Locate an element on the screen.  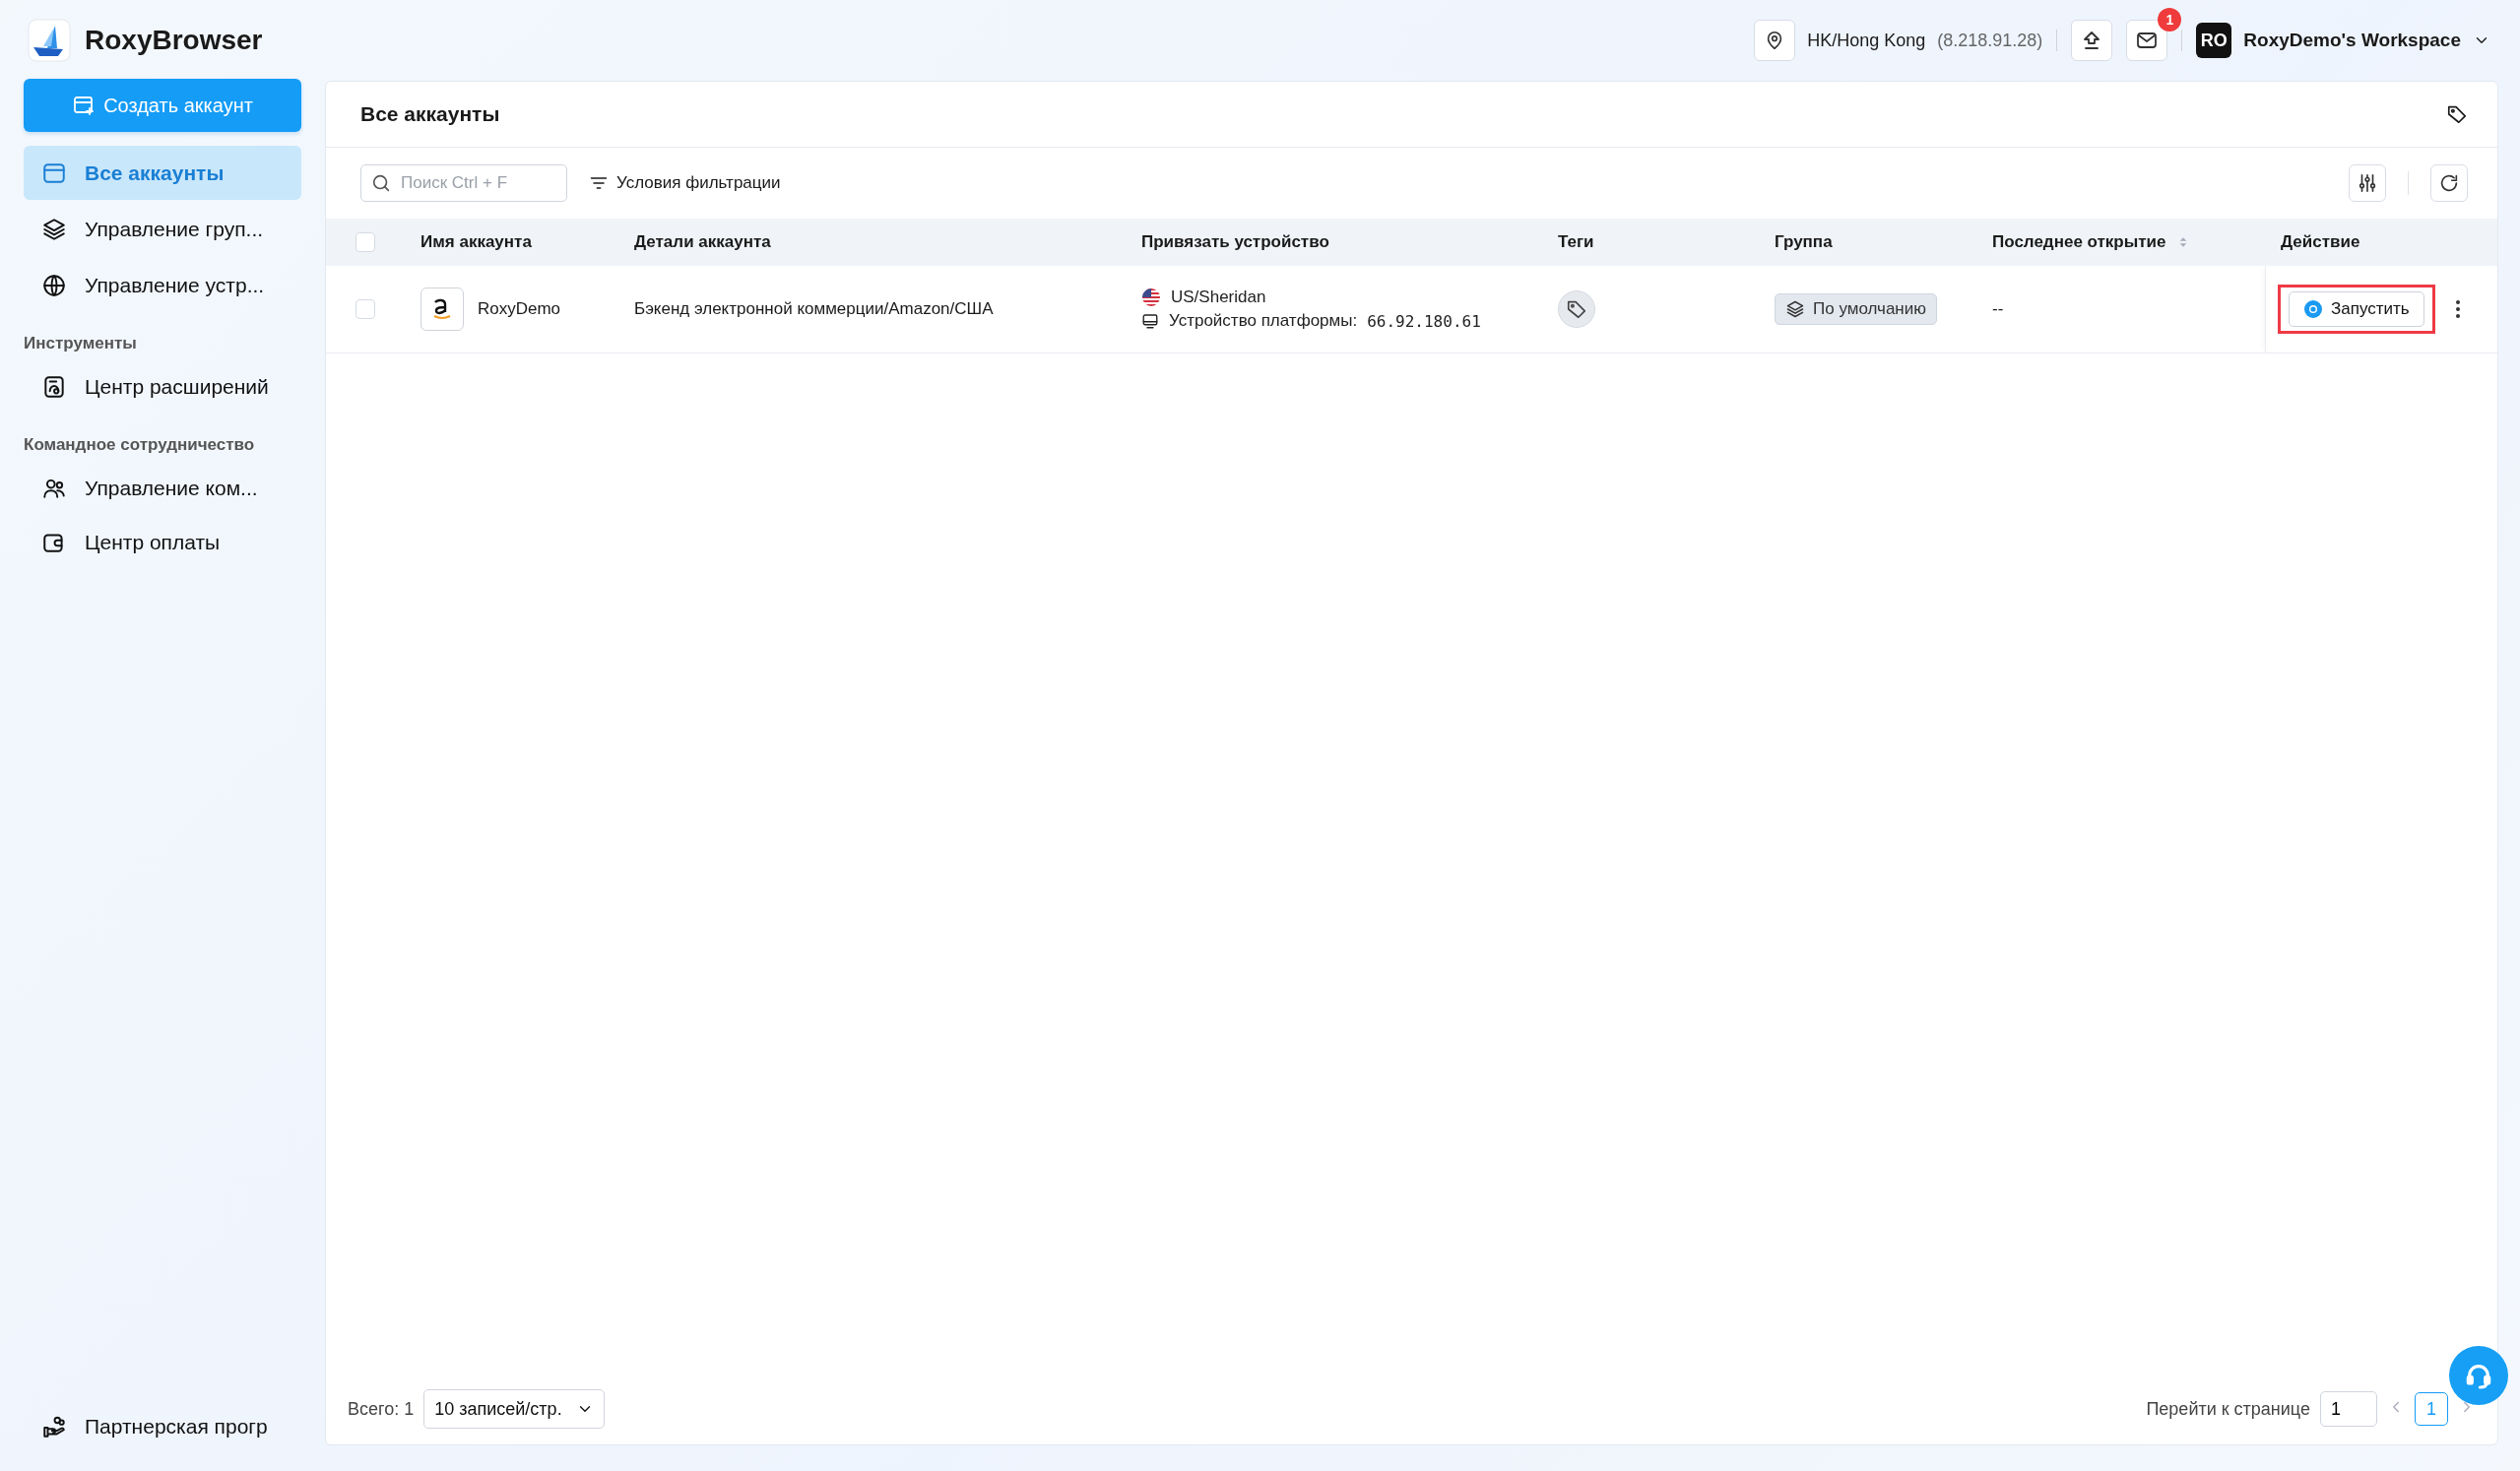
column-header: Имя аккаунта is located at coordinates (511, 242).